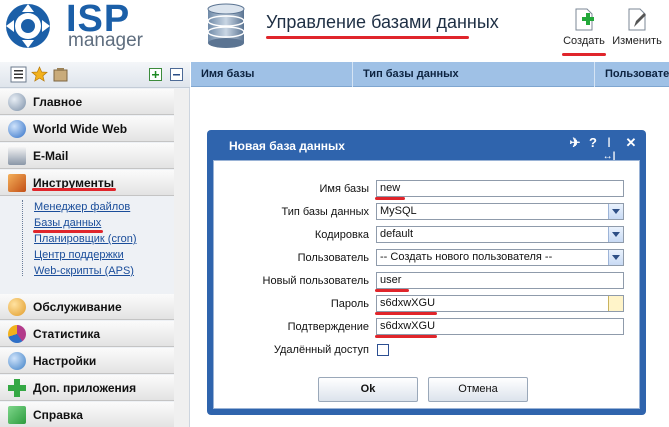 The image size is (669, 427). I want to click on create-underline, so click(584, 54).